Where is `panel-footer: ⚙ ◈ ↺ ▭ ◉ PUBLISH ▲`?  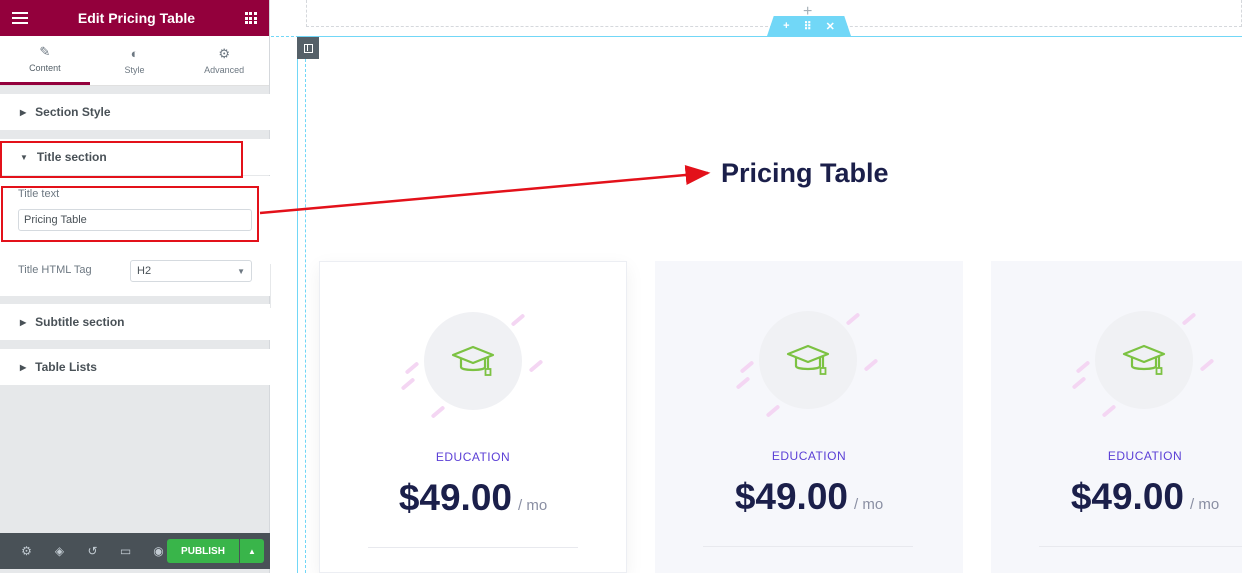 panel-footer: ⚙ ◈ ↺ ▭ ◉ PUBLISH ▲ is located at coordinates (135, 551).